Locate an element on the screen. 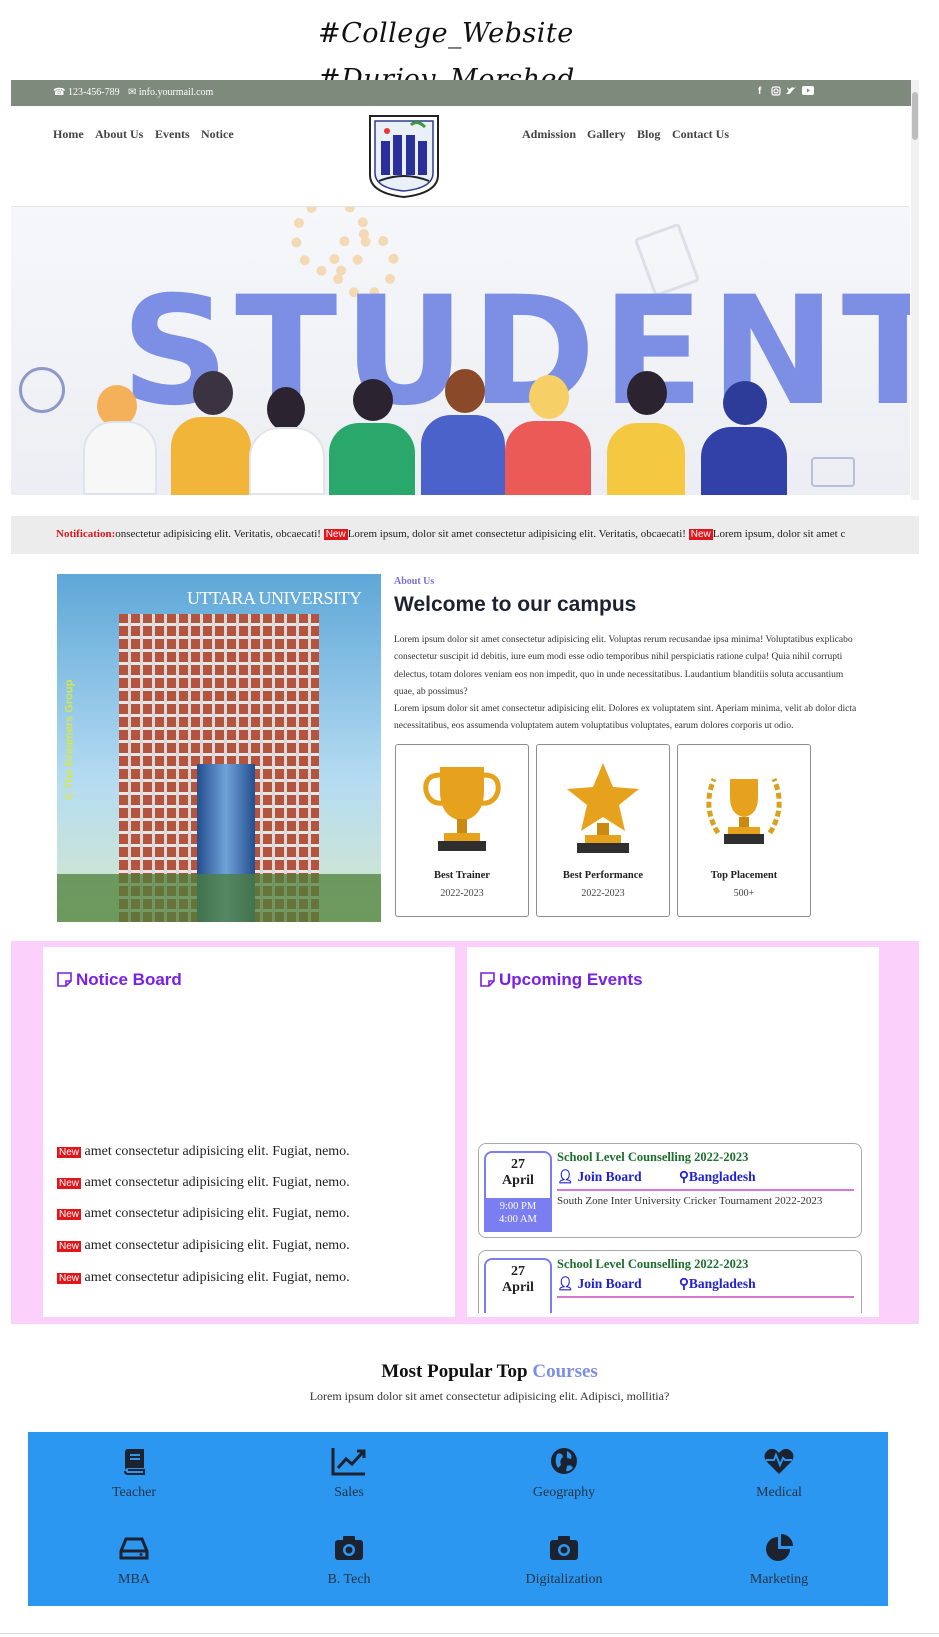 This screenshot has height=1637, width=939. nav-about-us: About Us is located at coordinates (119, 134).